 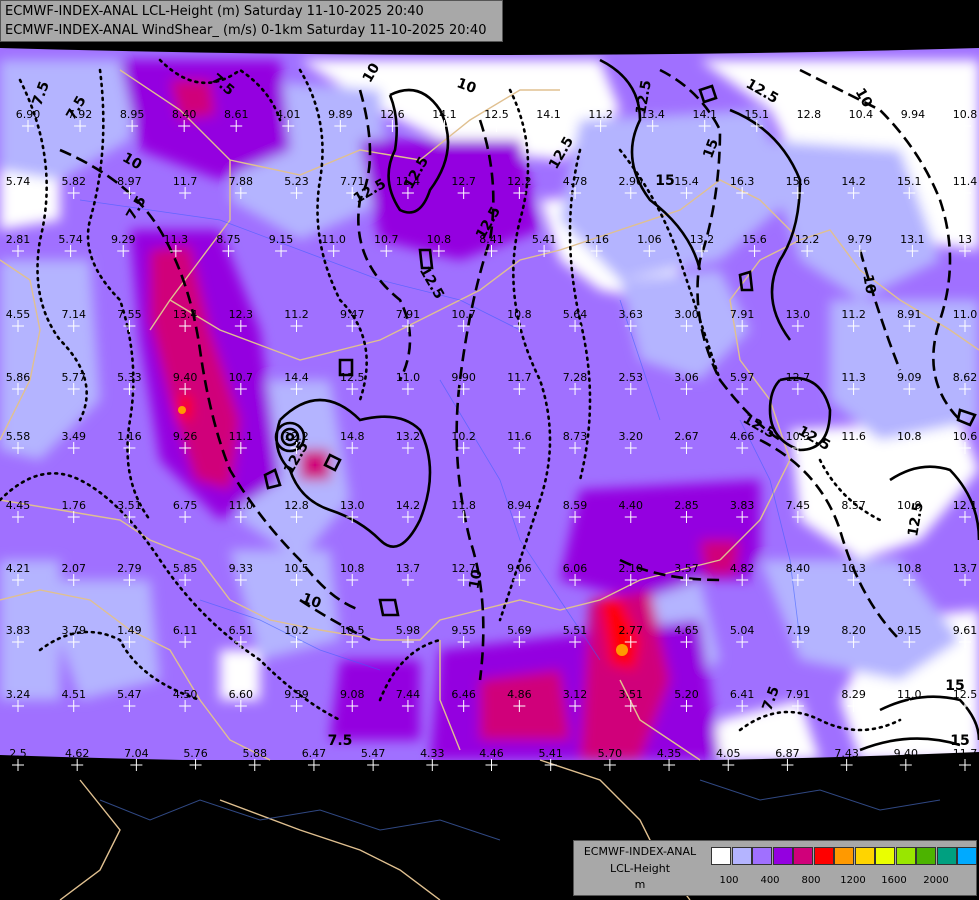 I want to click on station-value: 3.83, so click(x=742, y=505).